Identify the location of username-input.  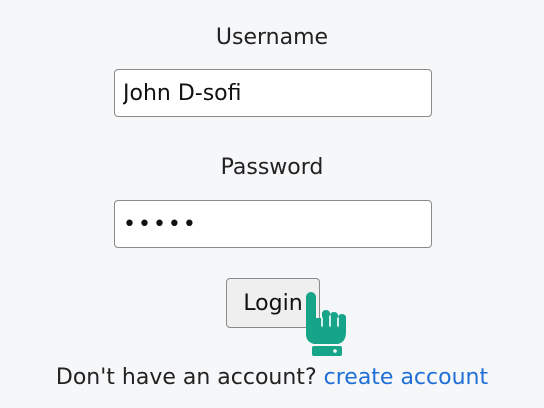
(273, 93).